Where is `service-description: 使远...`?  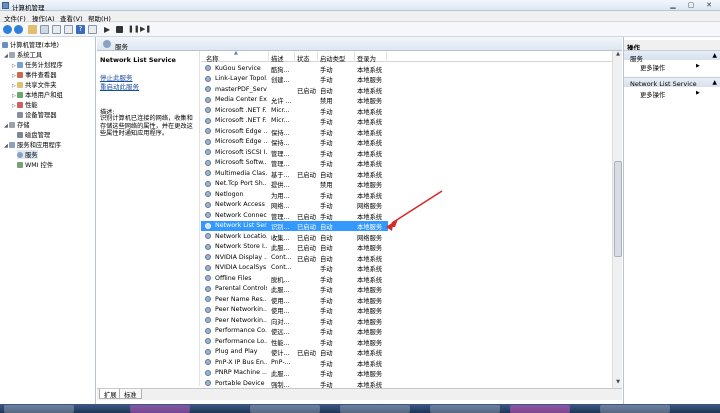
service-description: 使远... is located at coordinates (280, 332).